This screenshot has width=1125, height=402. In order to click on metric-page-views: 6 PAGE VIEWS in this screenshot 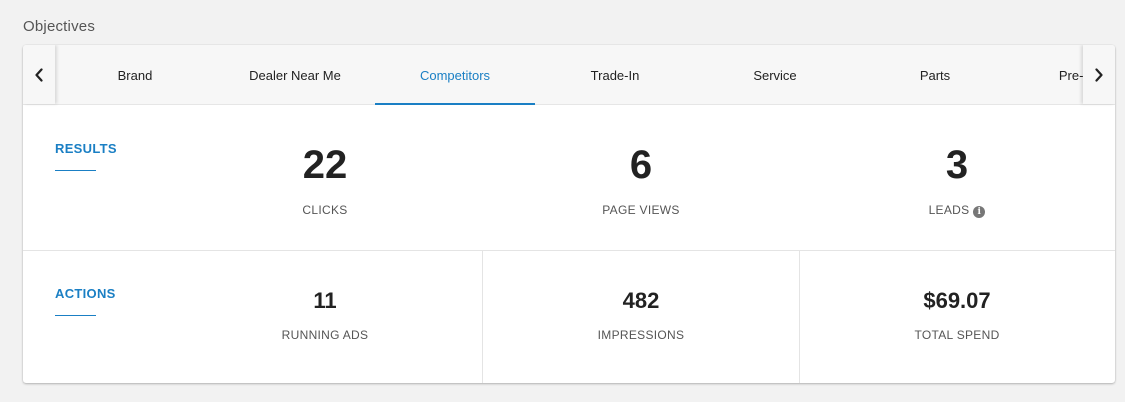, I will do `click(641, 181)`.